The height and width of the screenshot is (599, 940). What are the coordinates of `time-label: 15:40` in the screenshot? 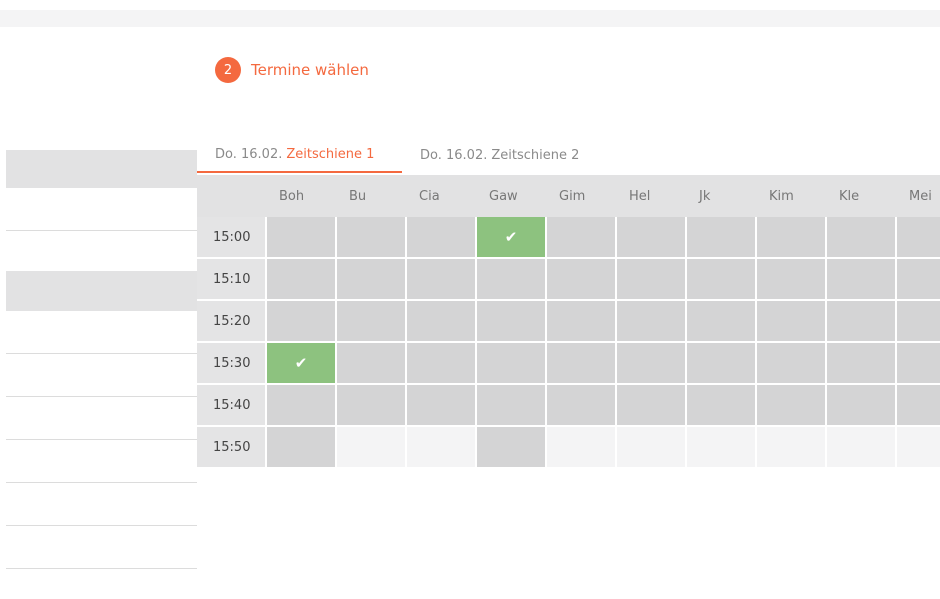 It's located at (232, 406).